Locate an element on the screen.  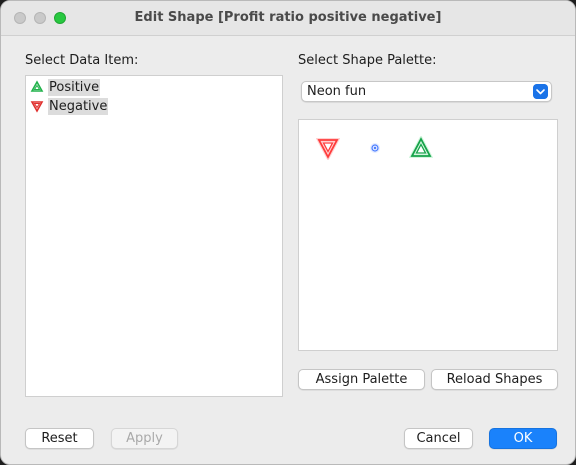
list-item-negative: Negative is located at coordinates (69, 106).